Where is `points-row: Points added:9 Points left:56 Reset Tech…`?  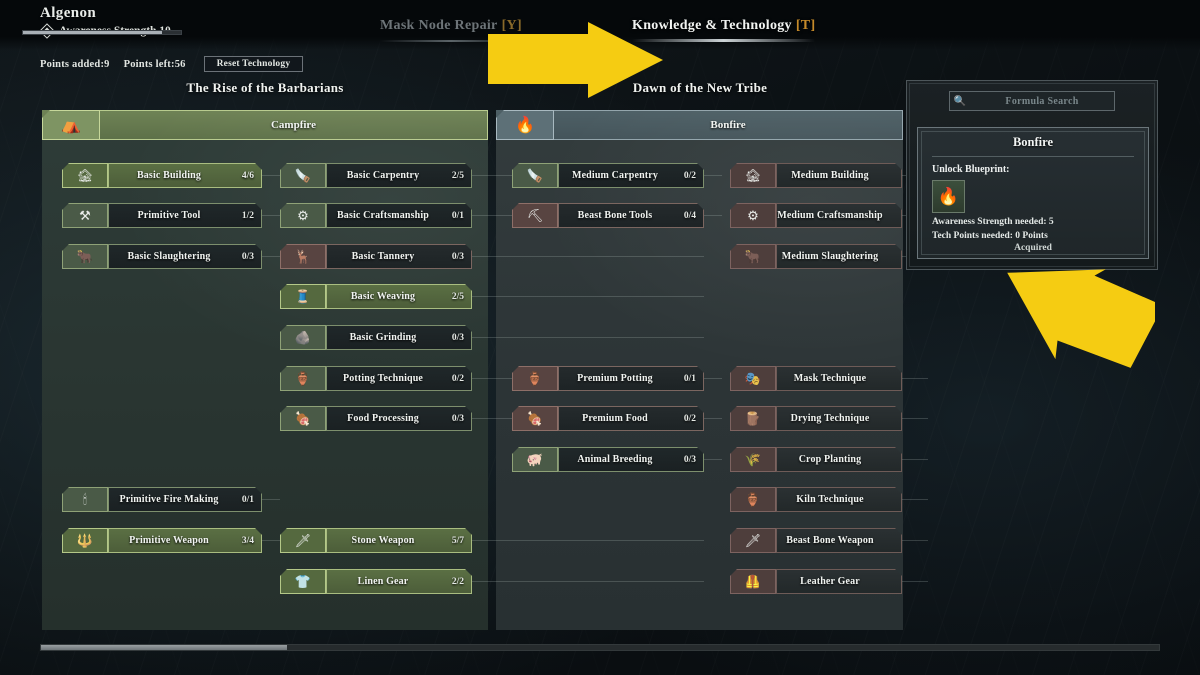
points-row: Points added:9 Points left:56 Reset Tech… is located at coordinates (172, 64).